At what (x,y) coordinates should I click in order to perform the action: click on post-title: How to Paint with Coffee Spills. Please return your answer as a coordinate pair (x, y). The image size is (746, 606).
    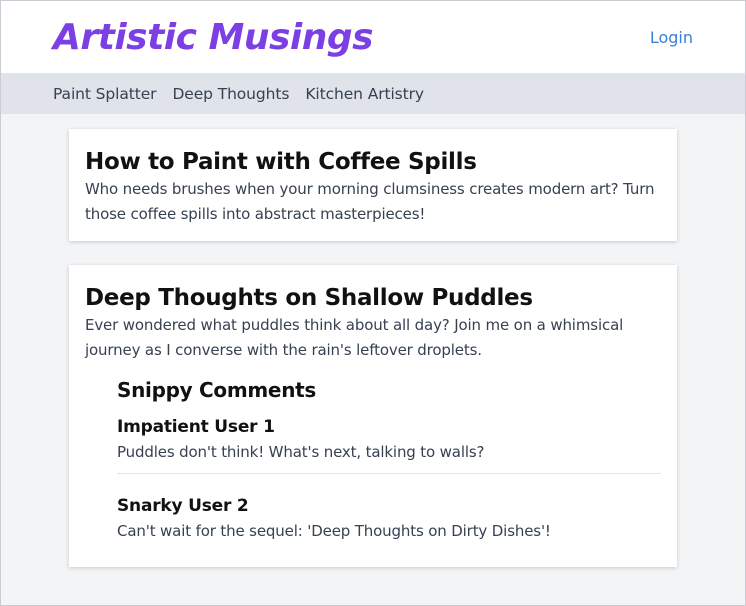
    Looking at the image, I should click on (373, 162).